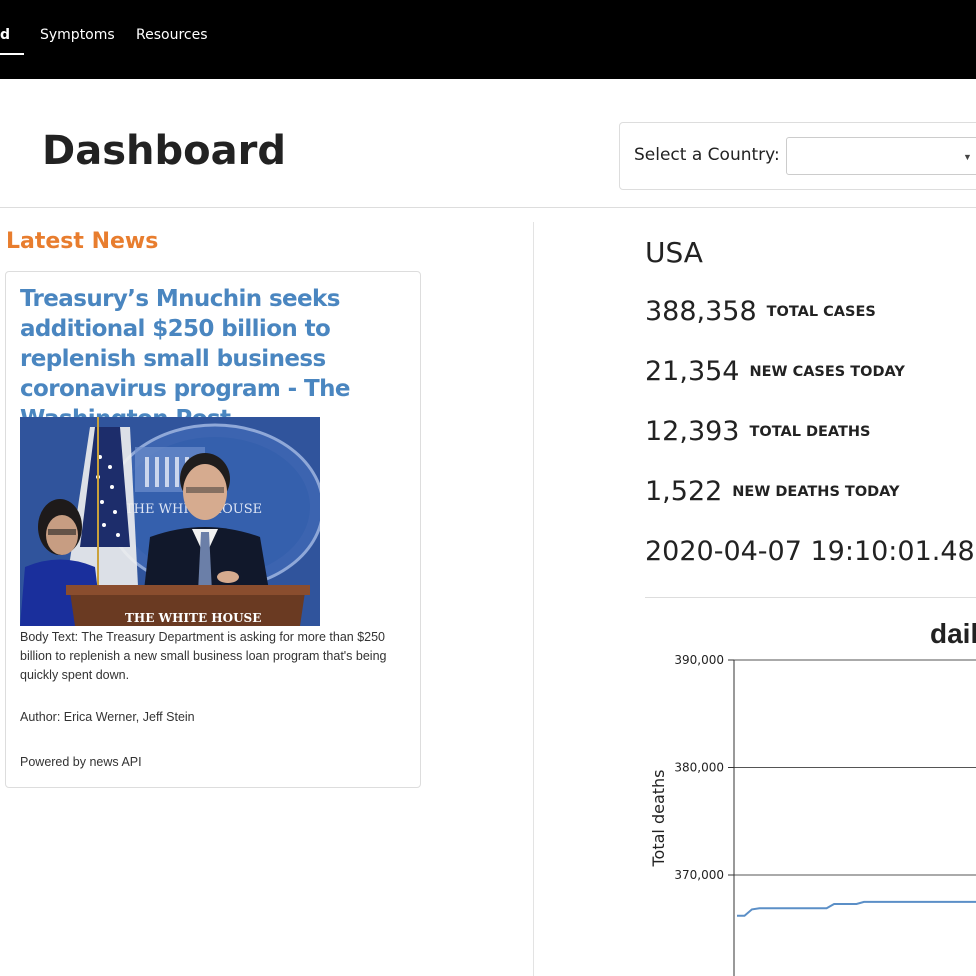 The height and width of the screenshot is (976, 976). I want to click on country-selector-panel: Select a Country: ▼, so click(797, 156).